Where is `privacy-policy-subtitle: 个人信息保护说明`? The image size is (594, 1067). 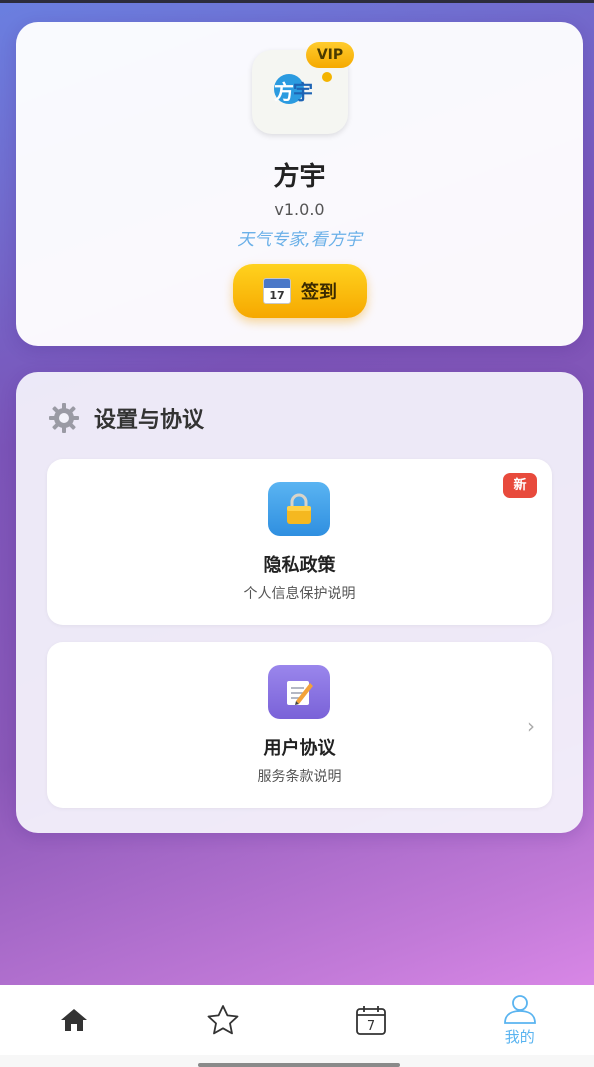
privacy-policy-subtitle: 个人信息保护说明 is located at coordinates (299, 594).